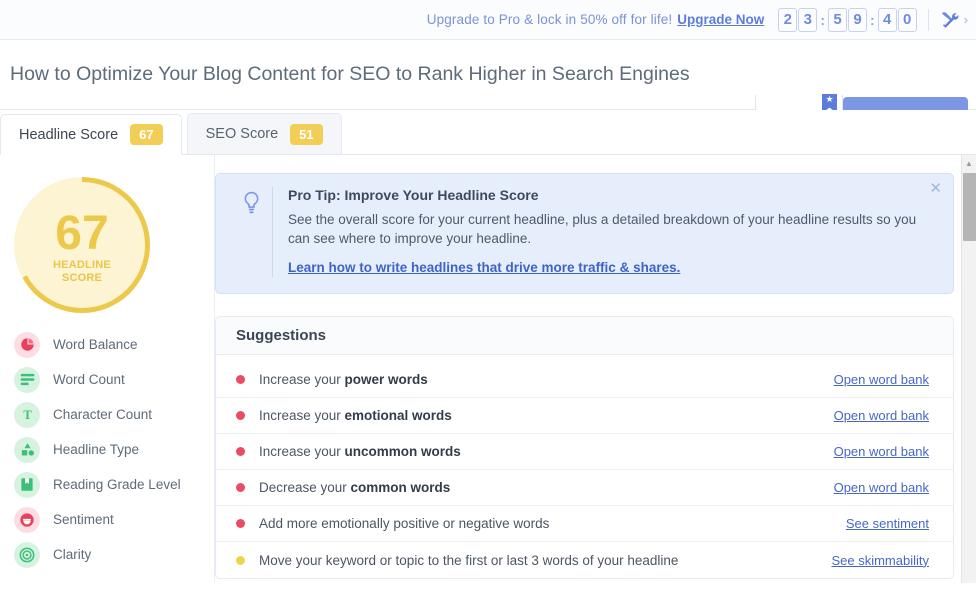  What do you see at coordinates (360, 451) in the screenshot?
I see `suggestion-text: Increase your uncommon words` at bounding box center [360, 451].